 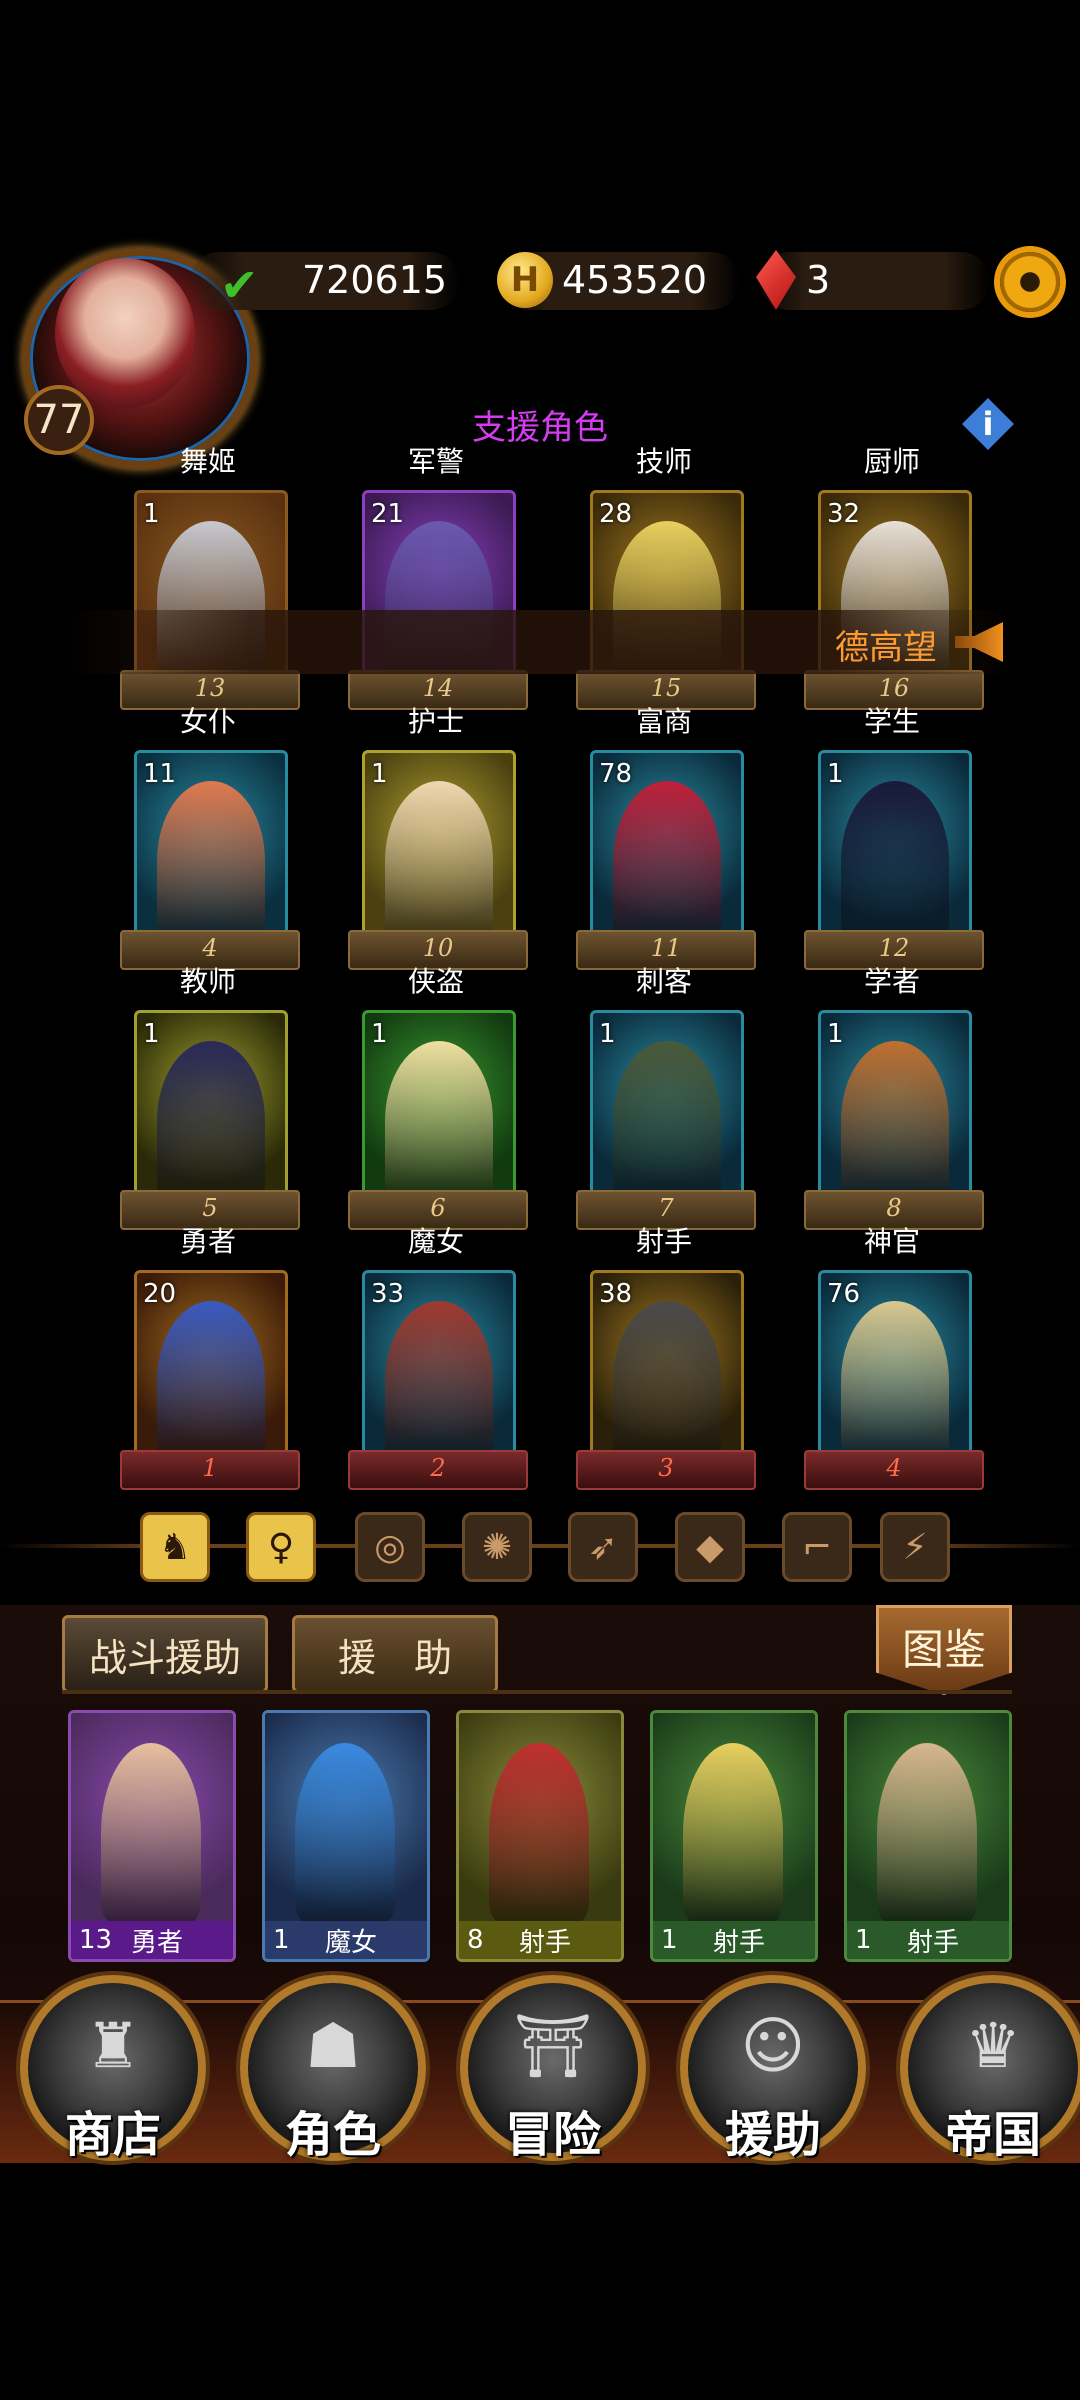 What do you see at coordinates (210, 948) in the screenshot?
I see `character-index: 4` at bounding box center [210, 948].